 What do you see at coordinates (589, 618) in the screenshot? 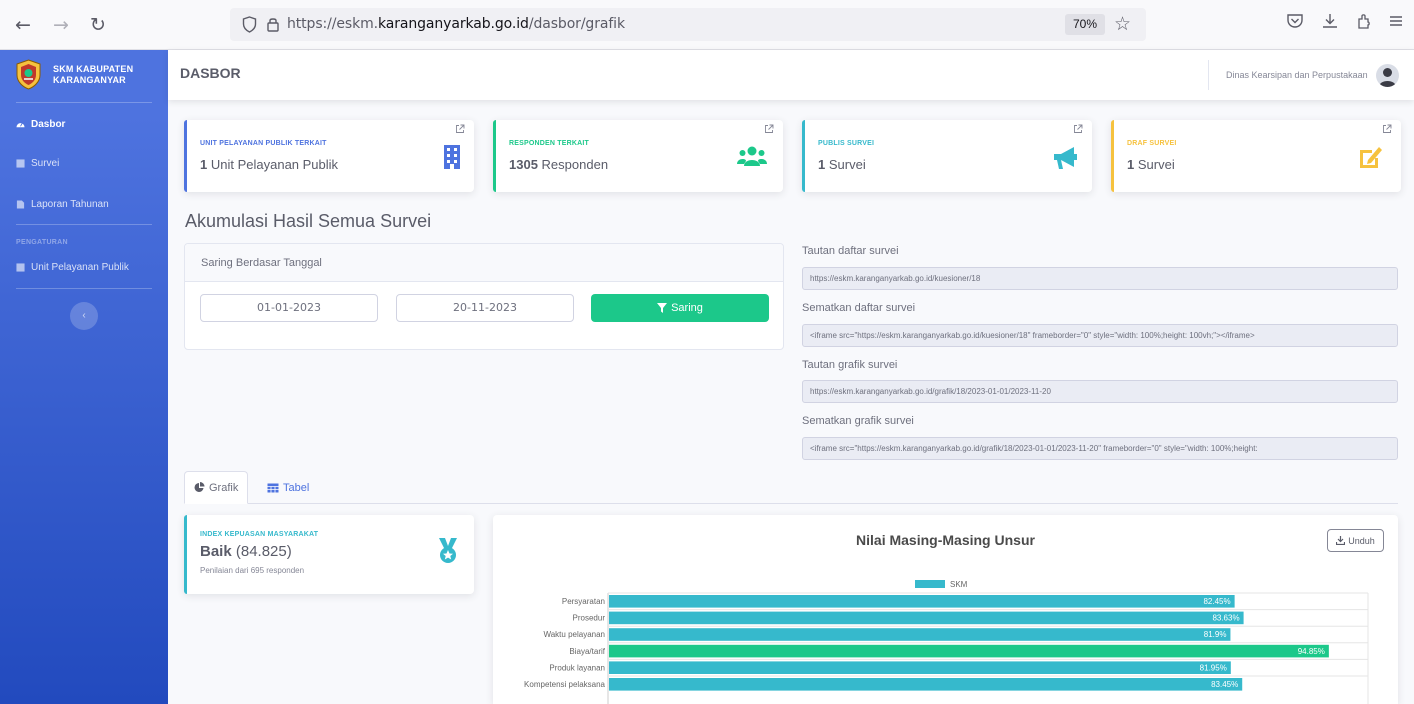
I see `category-label: Prosedur` at bounding box center [589, 618].